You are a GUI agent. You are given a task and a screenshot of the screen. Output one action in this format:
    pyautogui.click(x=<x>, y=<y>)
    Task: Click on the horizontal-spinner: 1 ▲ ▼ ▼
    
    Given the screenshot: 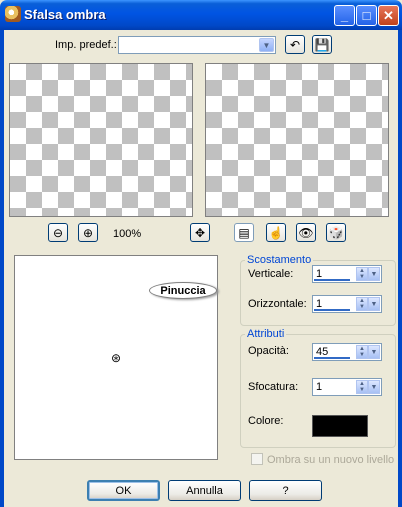 What is the action you would take?
    pyautogui.click(x=347, y=304)
    